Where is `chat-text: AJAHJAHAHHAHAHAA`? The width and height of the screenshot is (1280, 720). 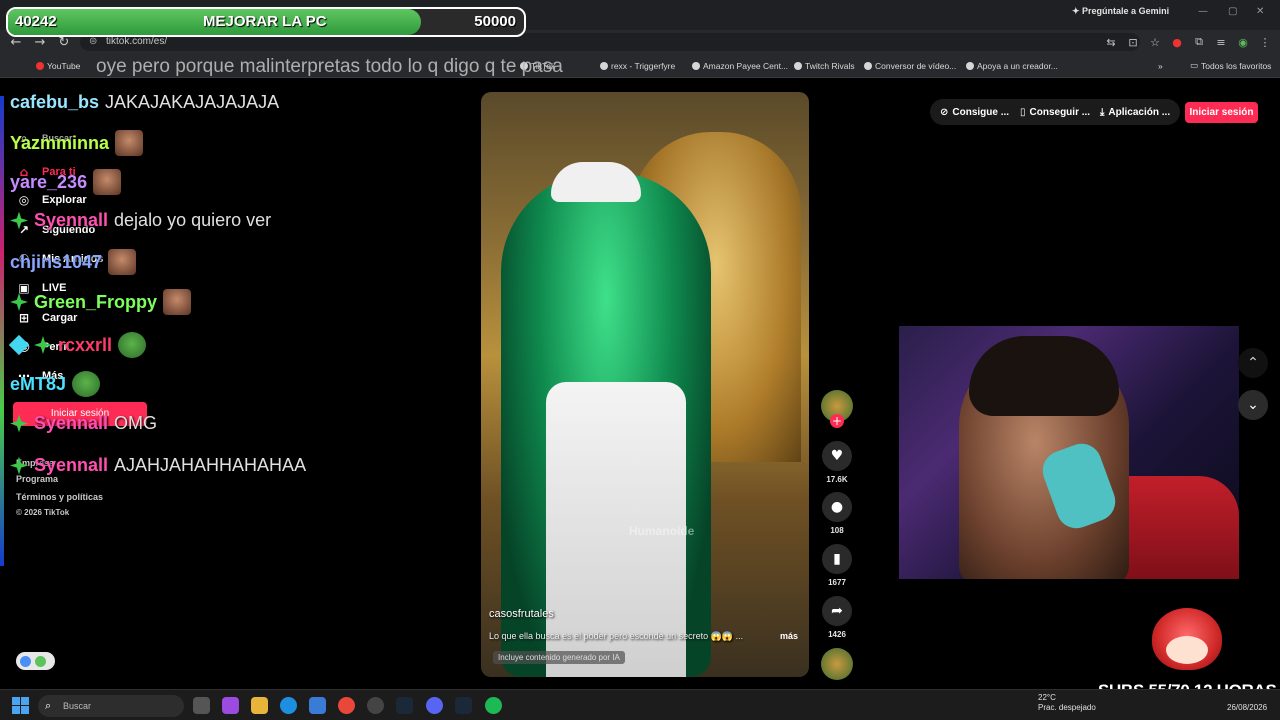 chat-text: AJAHJAHAHHAHAHAA is located at coordinates (210, 465).